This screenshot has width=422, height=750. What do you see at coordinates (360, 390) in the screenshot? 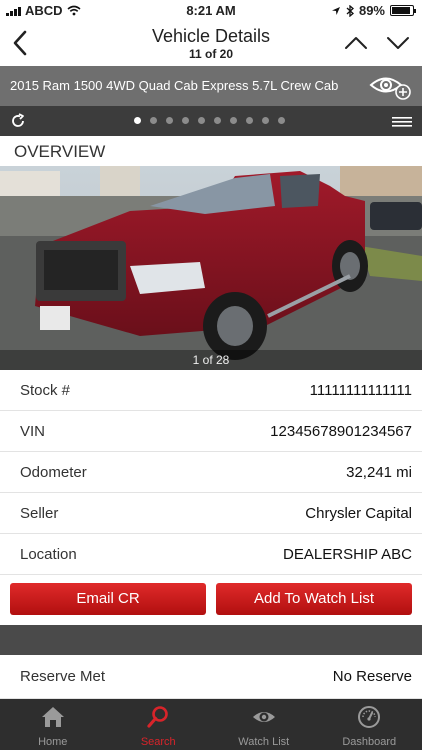
I see `stock-value: 11111111111111` at bounding box center [360, 390].